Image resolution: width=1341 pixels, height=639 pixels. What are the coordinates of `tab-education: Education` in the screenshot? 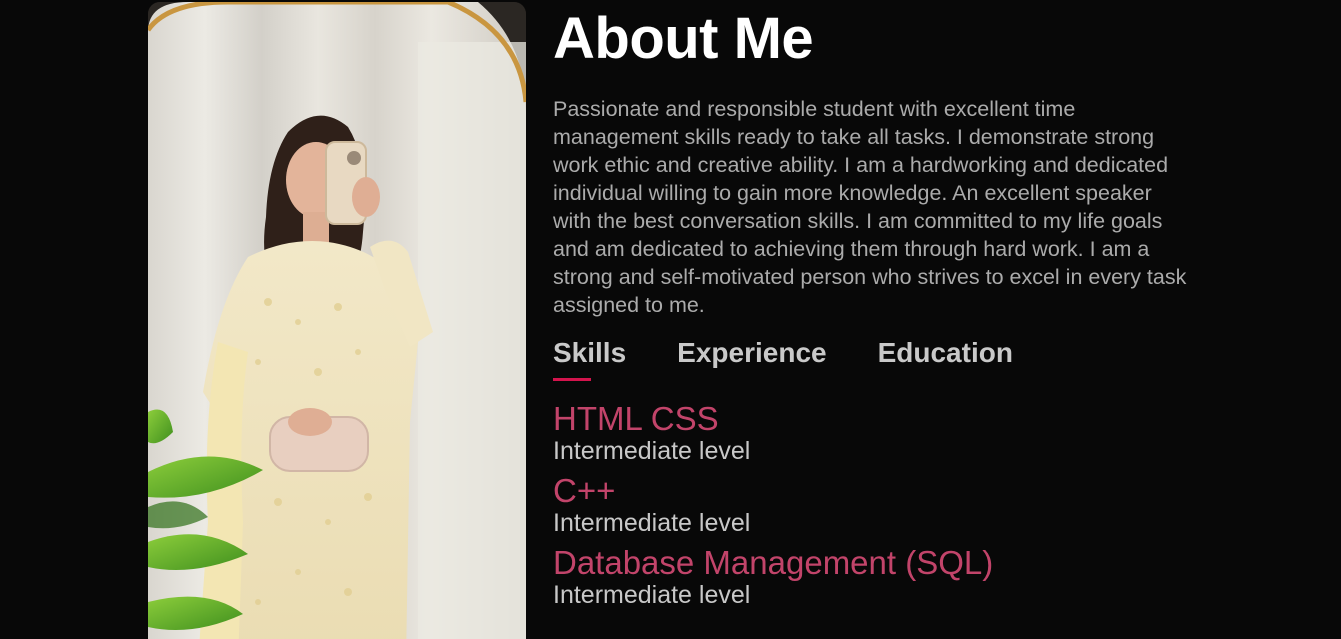 It's located at (945, 357).